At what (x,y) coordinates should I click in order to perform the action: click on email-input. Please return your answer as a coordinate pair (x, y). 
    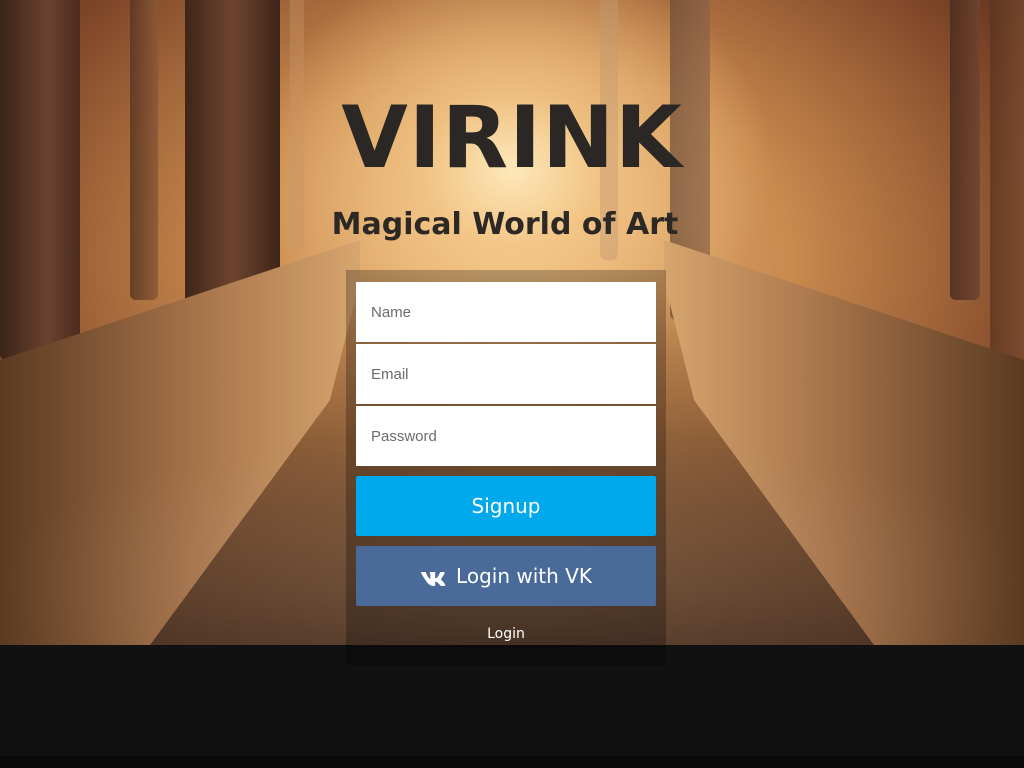
    Looking at the image, I should click on (506, 374).